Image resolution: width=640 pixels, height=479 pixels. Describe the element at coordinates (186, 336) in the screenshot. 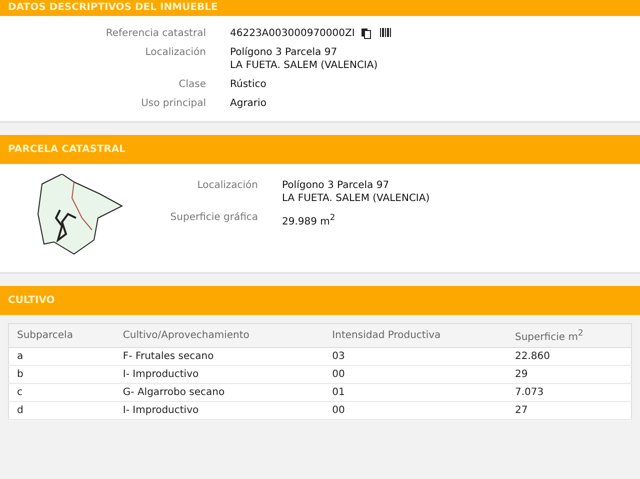

I see `column-header: Cultivo/Aprovechamiento` at that location.